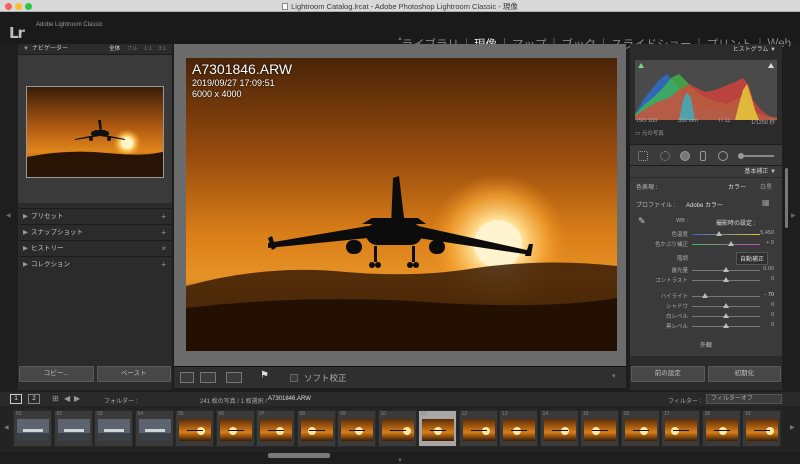 Image resolution: width=800 pixels, height=464 pixels. Describe the element at coordinates (726, 233) in the screenshot. I see `temp-slider` at that location.